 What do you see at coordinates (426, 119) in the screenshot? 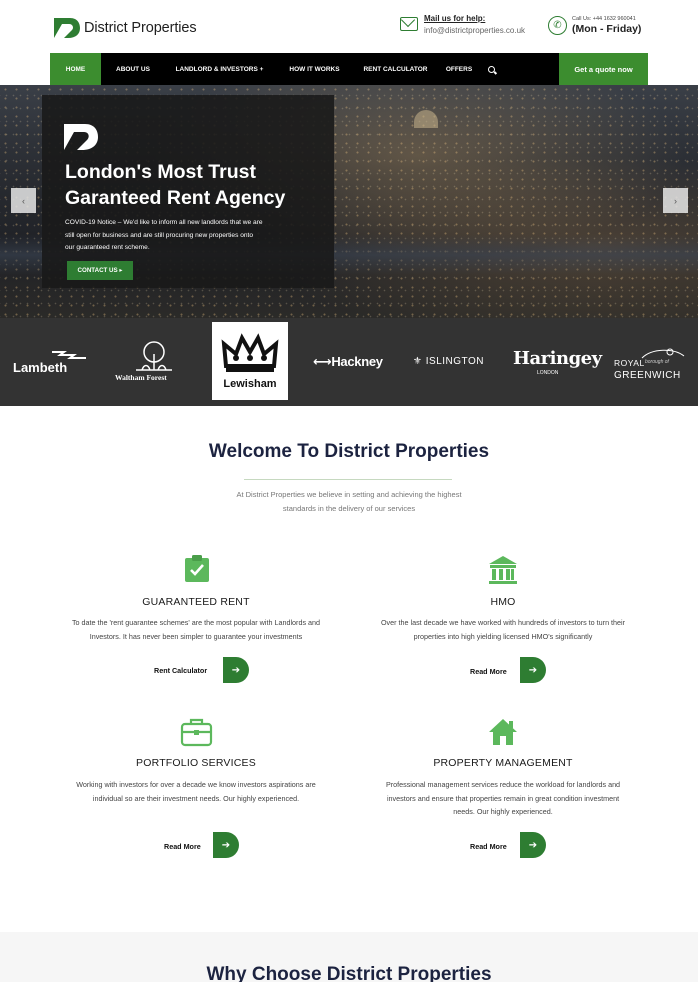
I see `hero-dome` at bounding box center [426, 119].